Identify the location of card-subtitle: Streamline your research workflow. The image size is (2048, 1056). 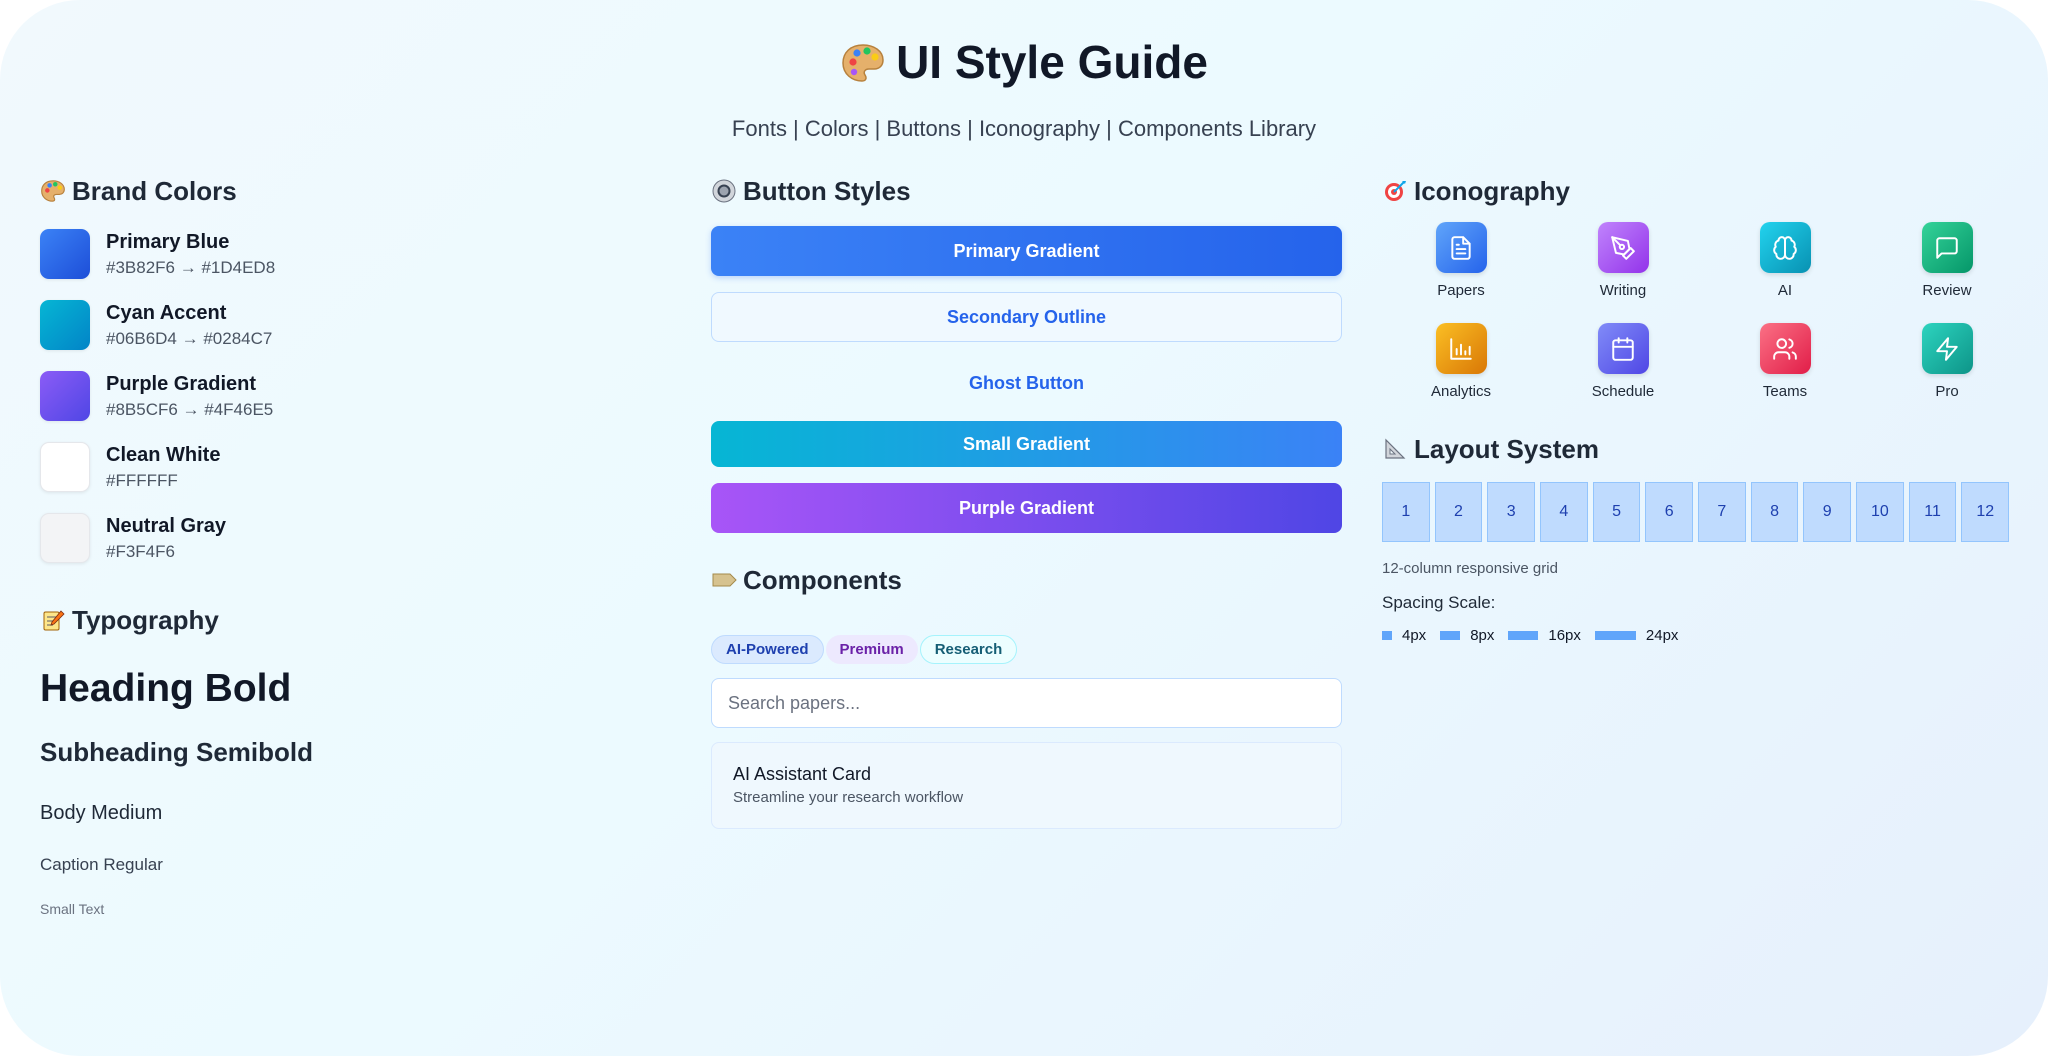
(848, 797).